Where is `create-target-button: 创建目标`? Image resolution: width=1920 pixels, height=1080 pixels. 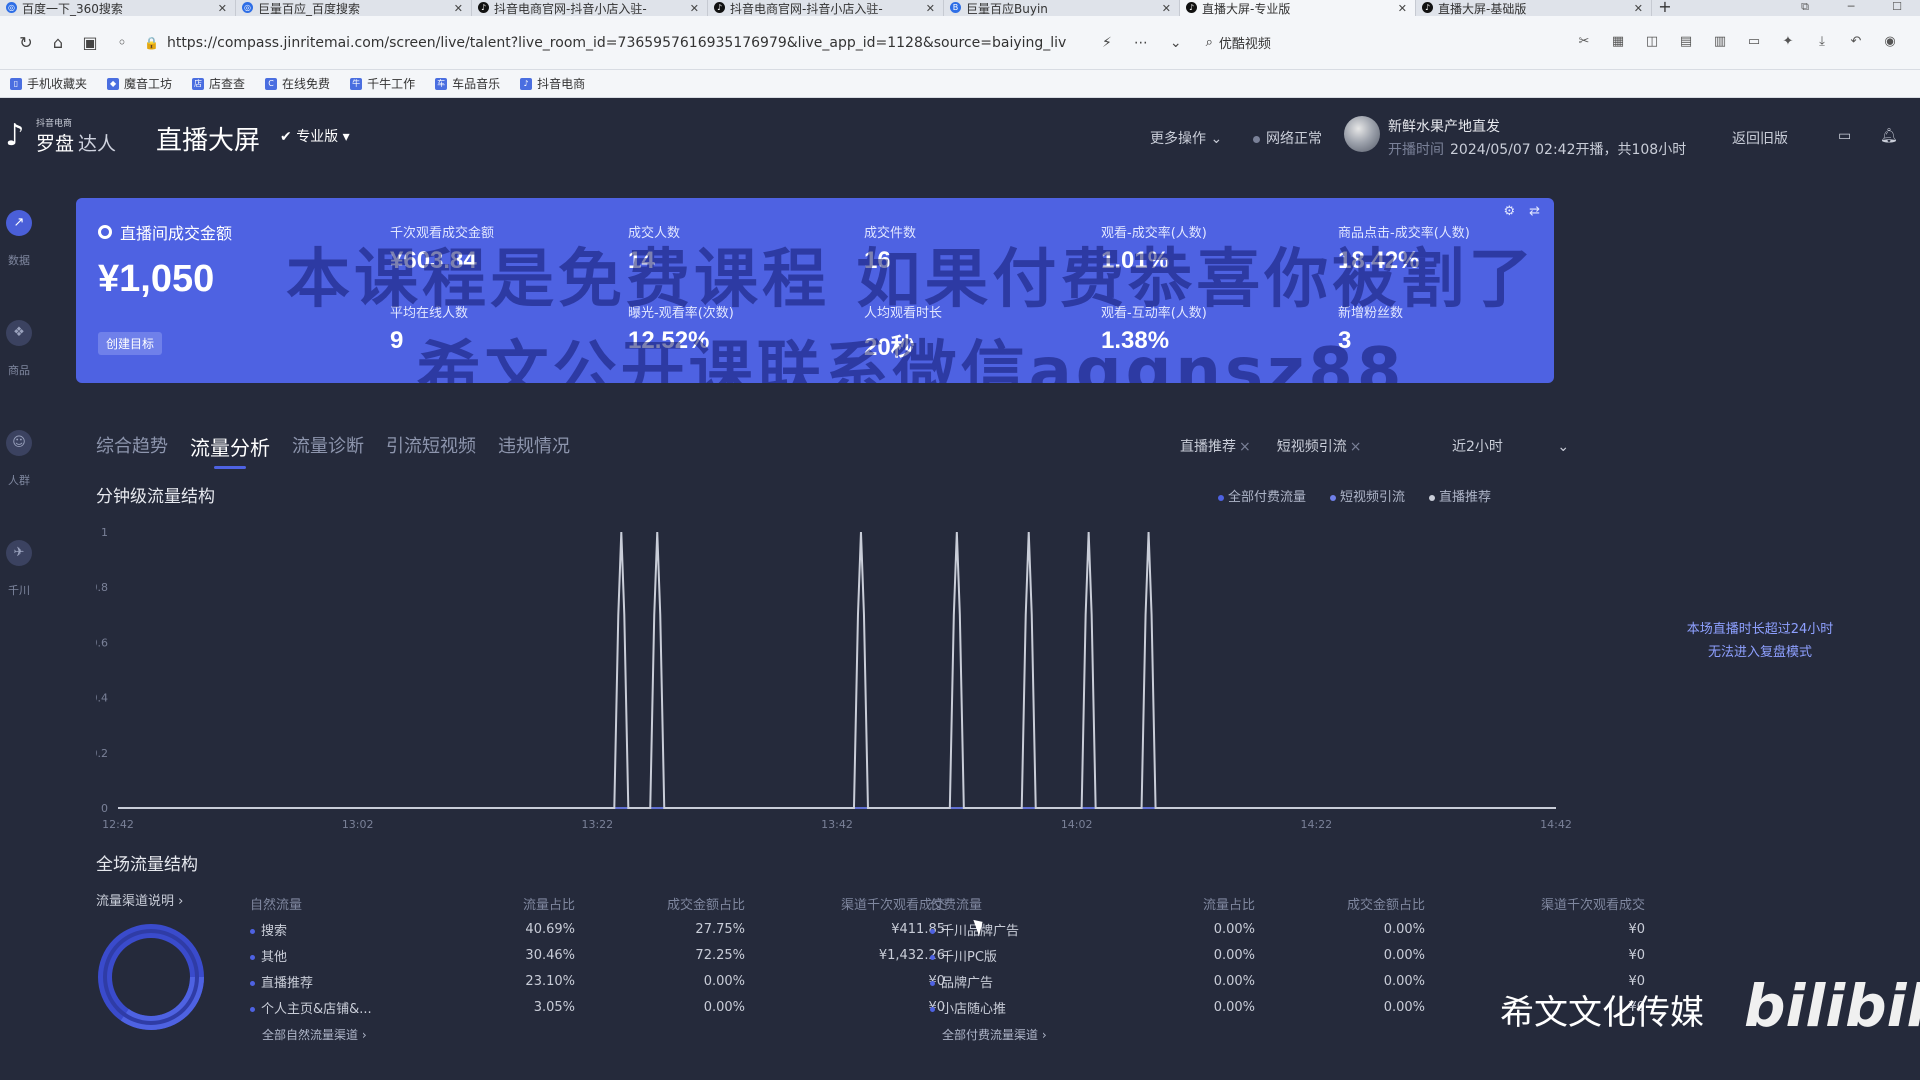
create-target-button: 创建目标 is located at coordinates (130, 343).